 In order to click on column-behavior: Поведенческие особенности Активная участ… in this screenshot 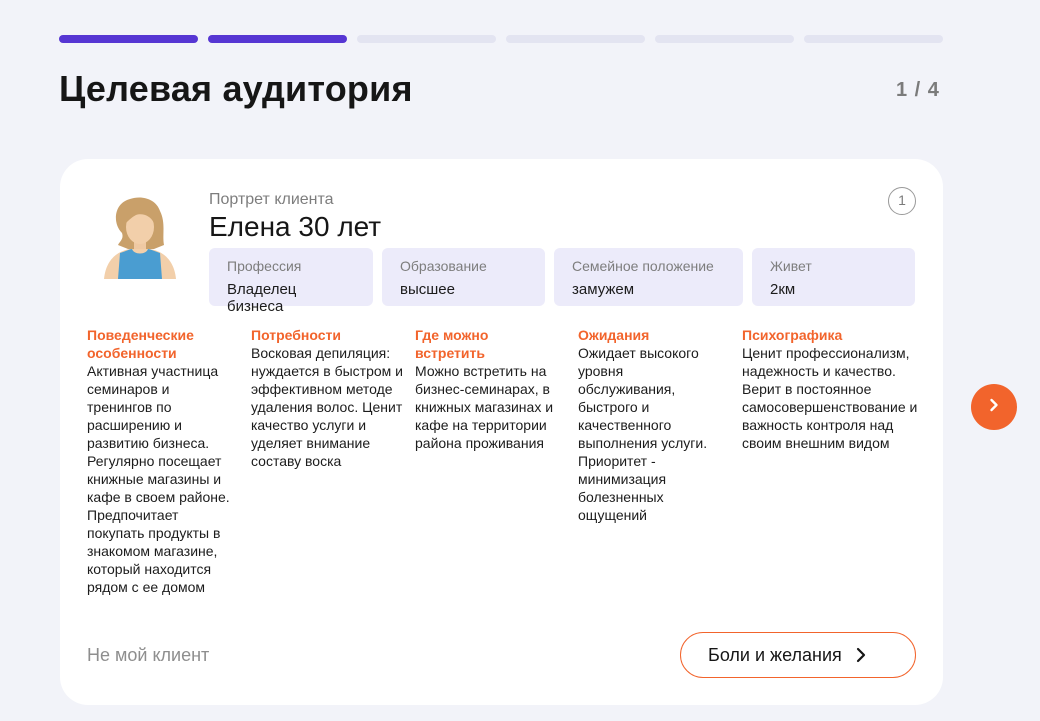, I will do `click(162, 461)`.